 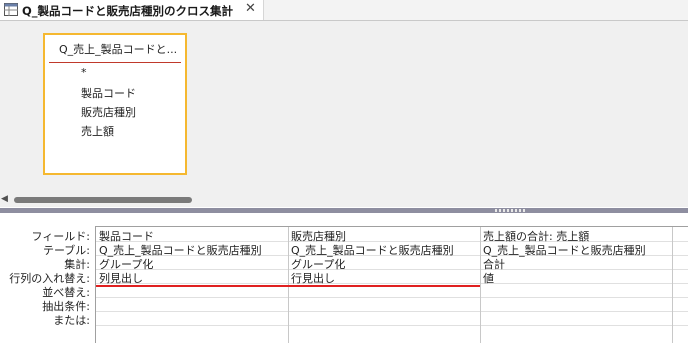 I want to click on tab-bar: Q_製品コードと販売店種別のクロス集計 ✕, so click(x=344, y=10).